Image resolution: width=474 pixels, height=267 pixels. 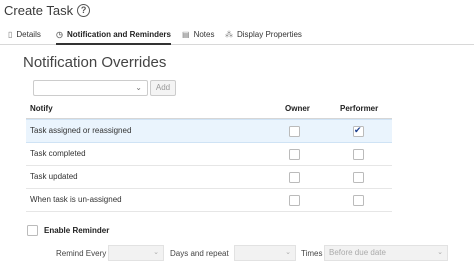 What do you see at coordinates (136, 253) in the screenshot?
I see `remind-every-select: ⌄` at bounding box center [136, 253].